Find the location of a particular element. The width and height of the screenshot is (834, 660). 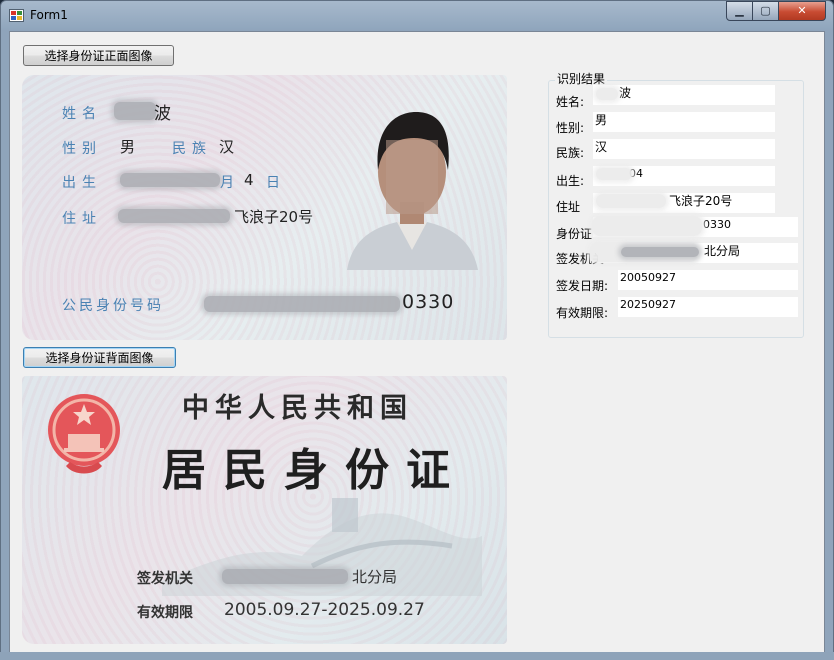

app-icon is located at coordinates (16, 15).